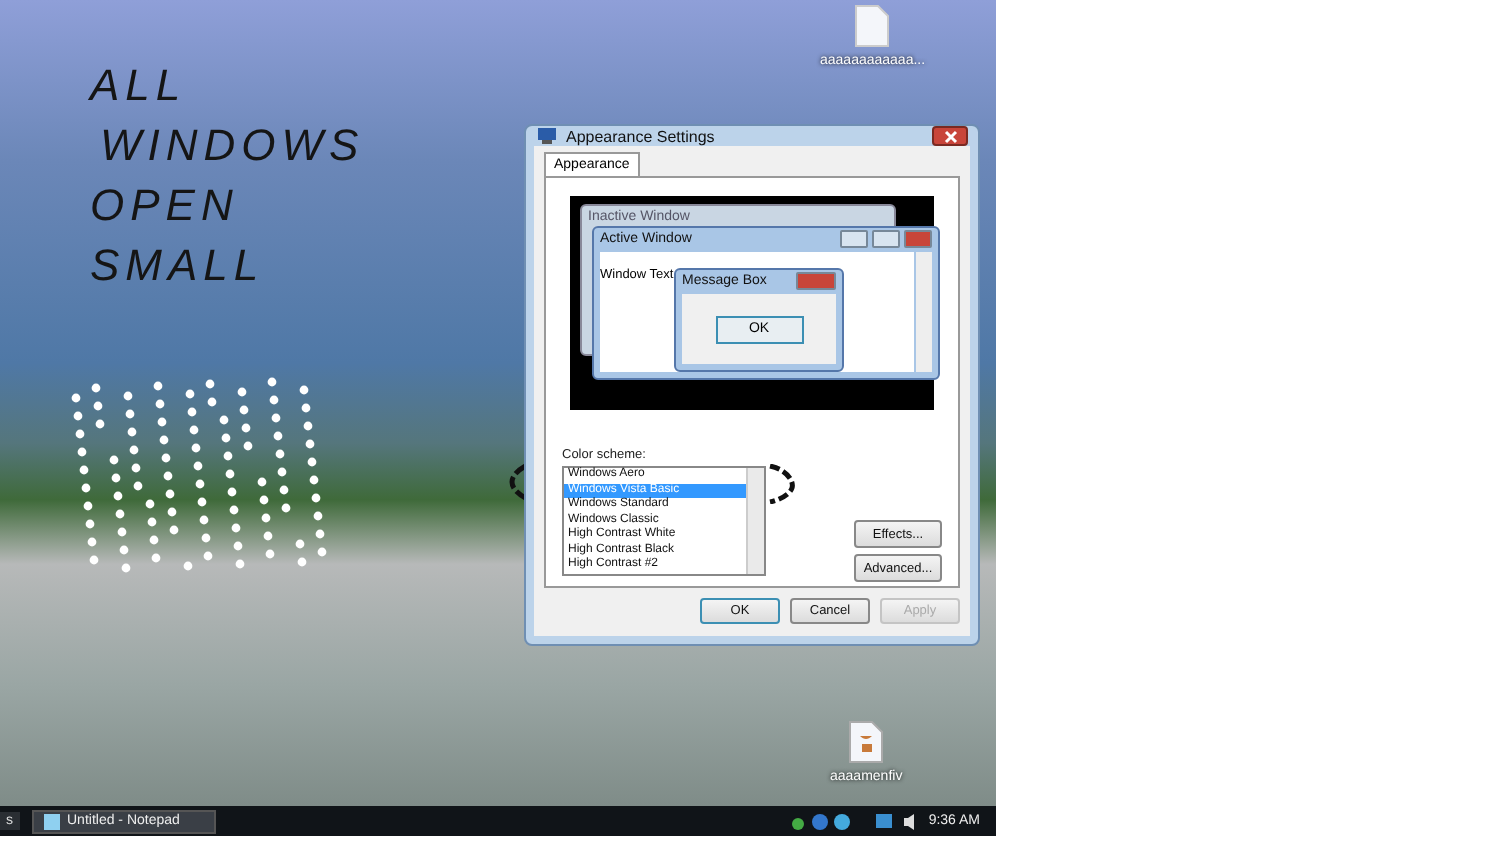 Image resolution: width=1500 pixels, height=844 pixels. Describe the element at coordinates (872, 26) in the screenshot. I see `file-icon` at that location.